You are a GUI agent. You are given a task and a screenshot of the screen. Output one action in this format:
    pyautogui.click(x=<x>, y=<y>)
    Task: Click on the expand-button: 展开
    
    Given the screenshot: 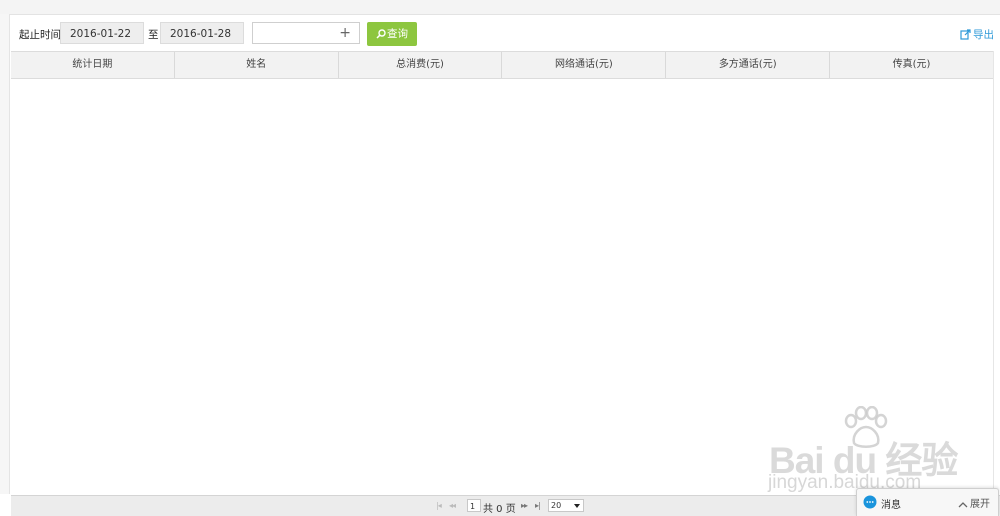 What is the action you would take?
    pyautogui.click(x=974, y=502)
    